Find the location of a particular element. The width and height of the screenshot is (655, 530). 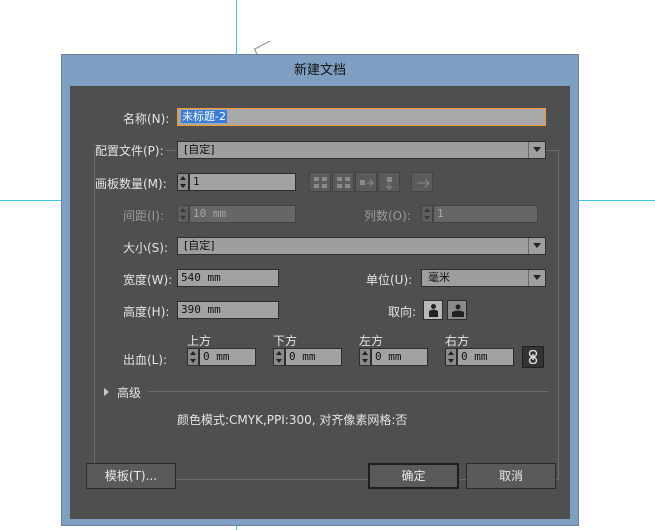

units-select-value: 毫米 is located at coordinates (439, 277).